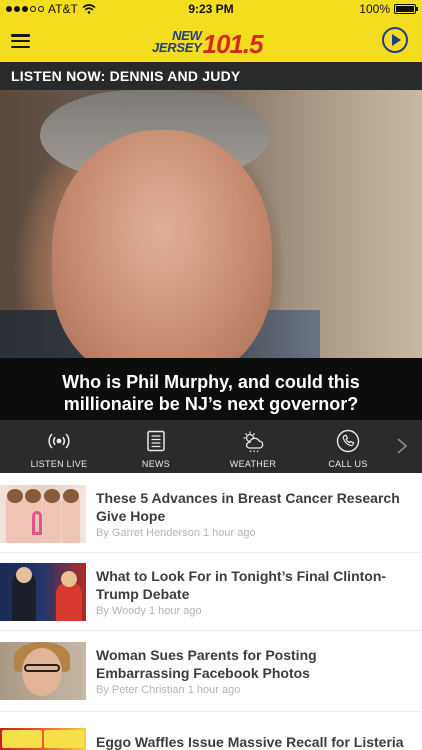 This screenshot has width=422, height=750. What do you see at coordinates (20, 41) in the screenshot?
I see `hamburger-icon` at bounding box center [20, 41].